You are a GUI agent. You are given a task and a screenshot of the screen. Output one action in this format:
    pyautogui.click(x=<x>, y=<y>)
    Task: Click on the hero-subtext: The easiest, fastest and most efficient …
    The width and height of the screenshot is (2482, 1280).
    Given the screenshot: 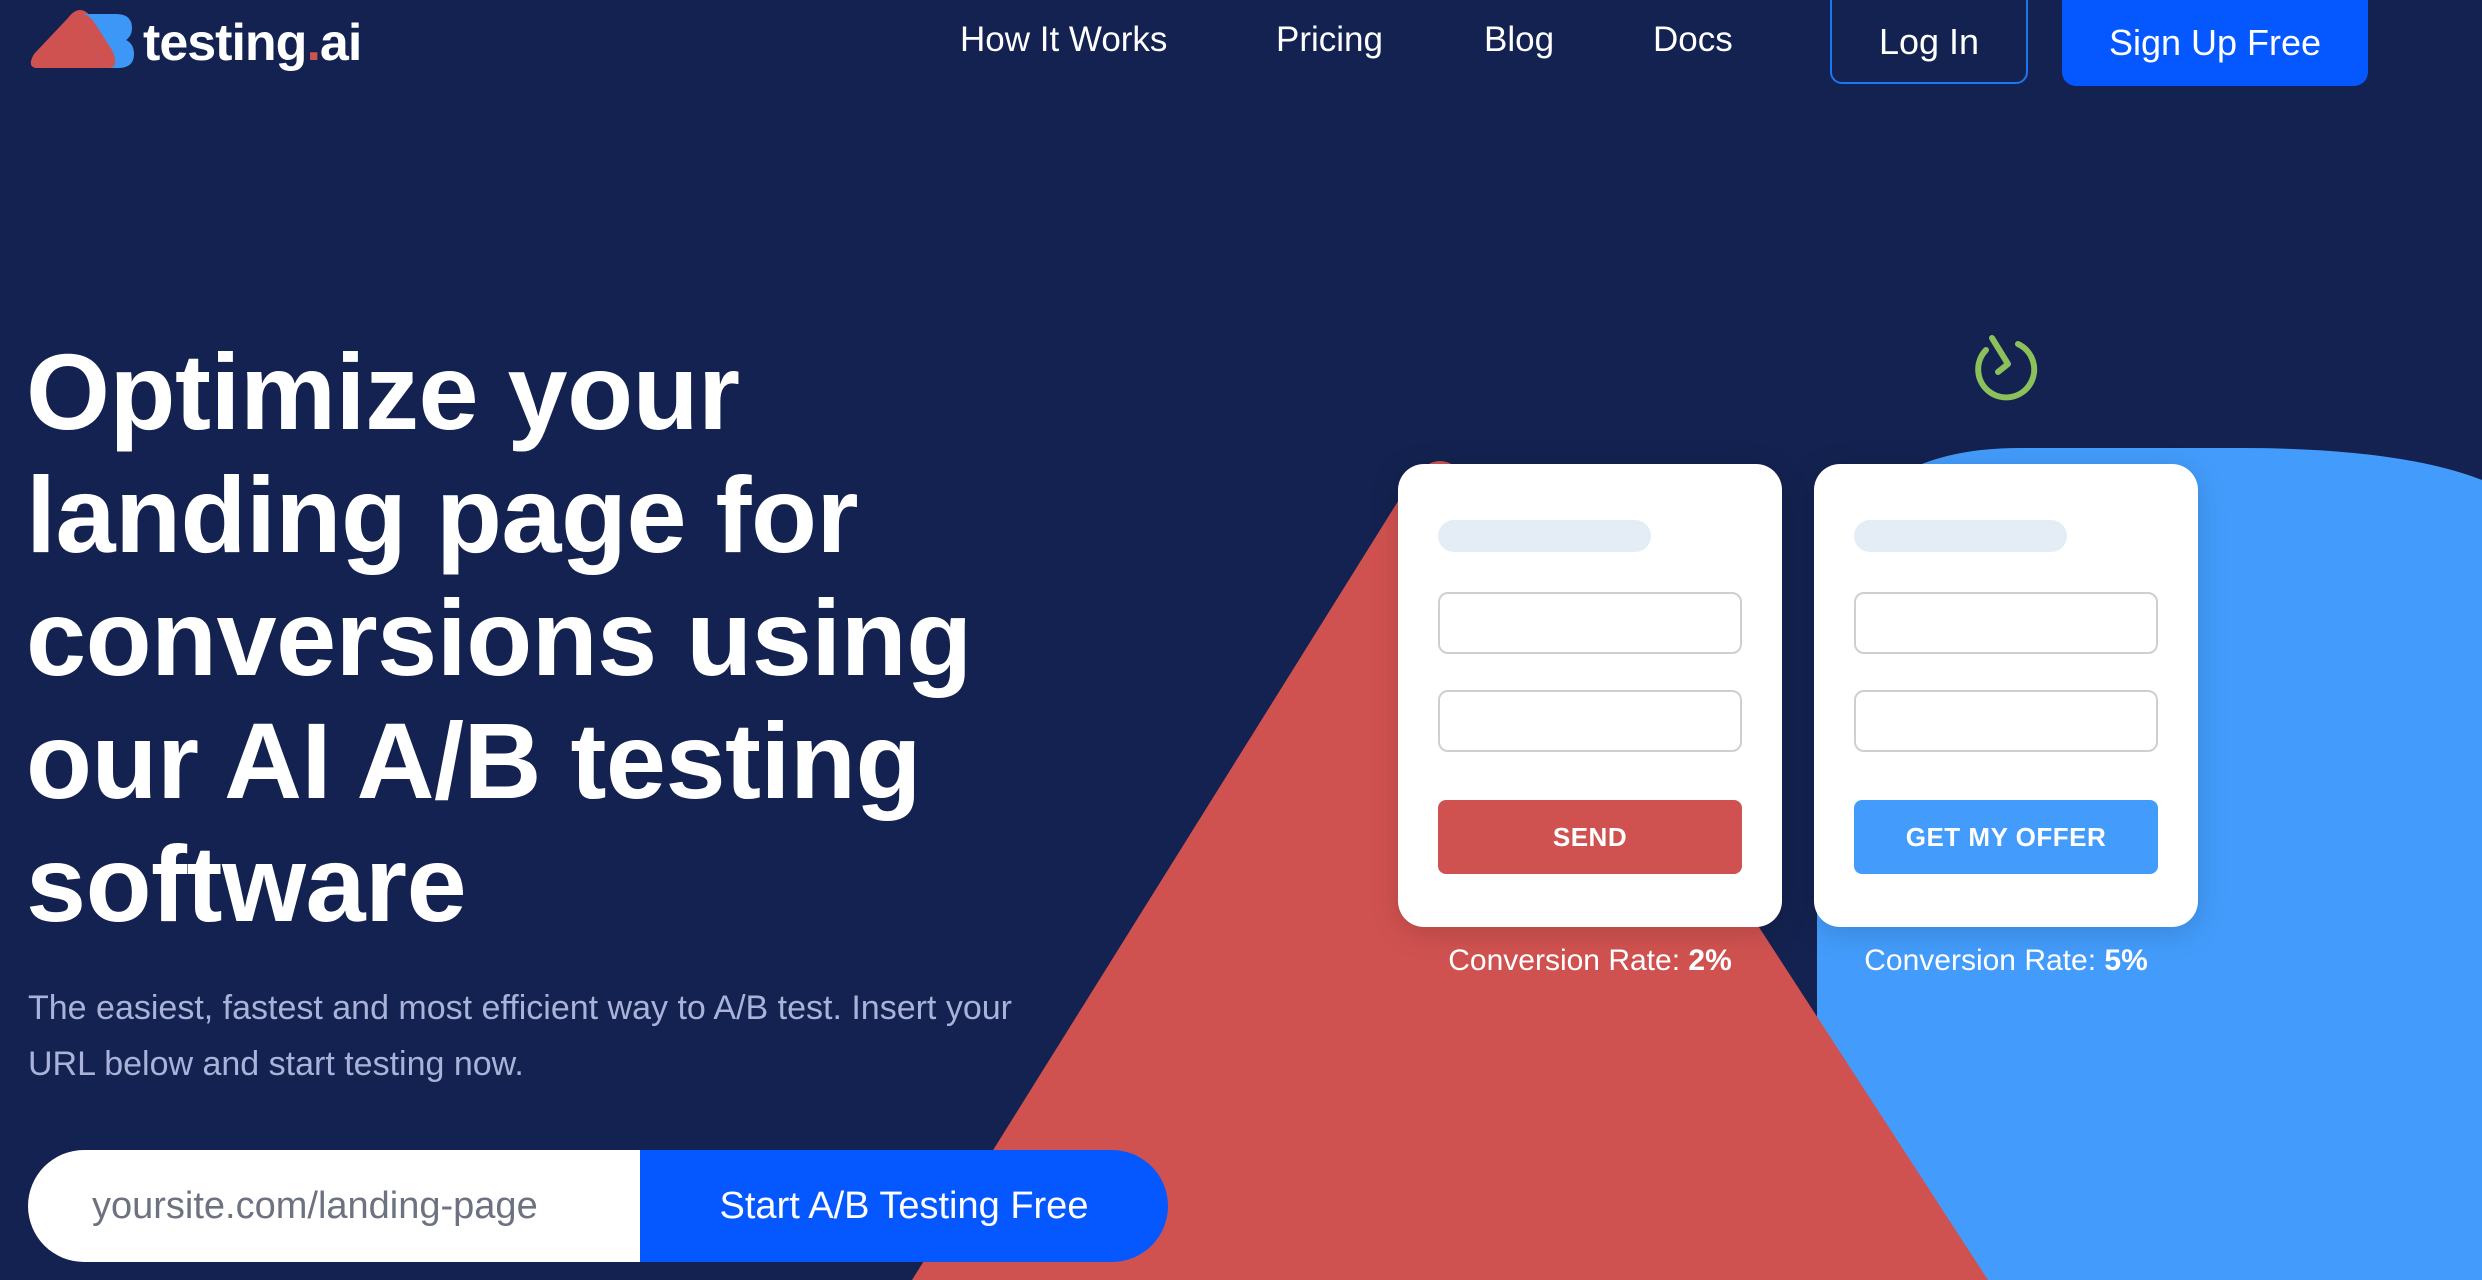 What is the action you would take?
    pyautogui.click(x=520, y=1036)
    